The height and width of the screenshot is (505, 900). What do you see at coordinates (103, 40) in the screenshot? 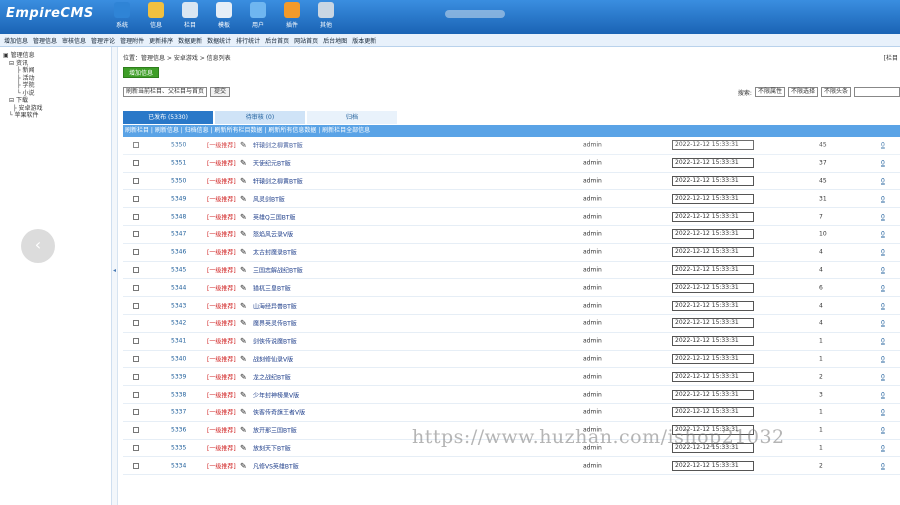
I see `menu-item: 管理评论` at bounding box center [103, 40].